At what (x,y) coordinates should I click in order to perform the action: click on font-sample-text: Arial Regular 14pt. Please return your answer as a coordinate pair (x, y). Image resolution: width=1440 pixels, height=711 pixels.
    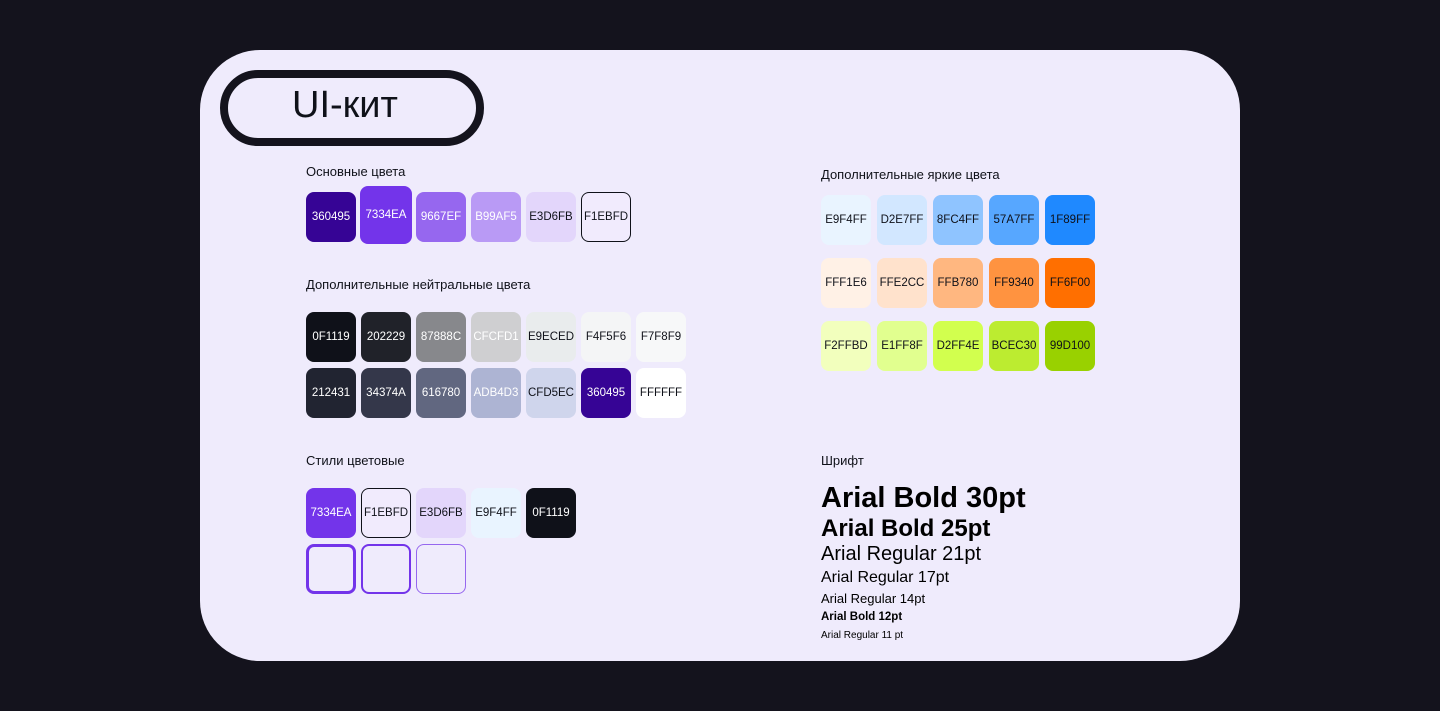
    Looking at the image, I should click on (873, 598).